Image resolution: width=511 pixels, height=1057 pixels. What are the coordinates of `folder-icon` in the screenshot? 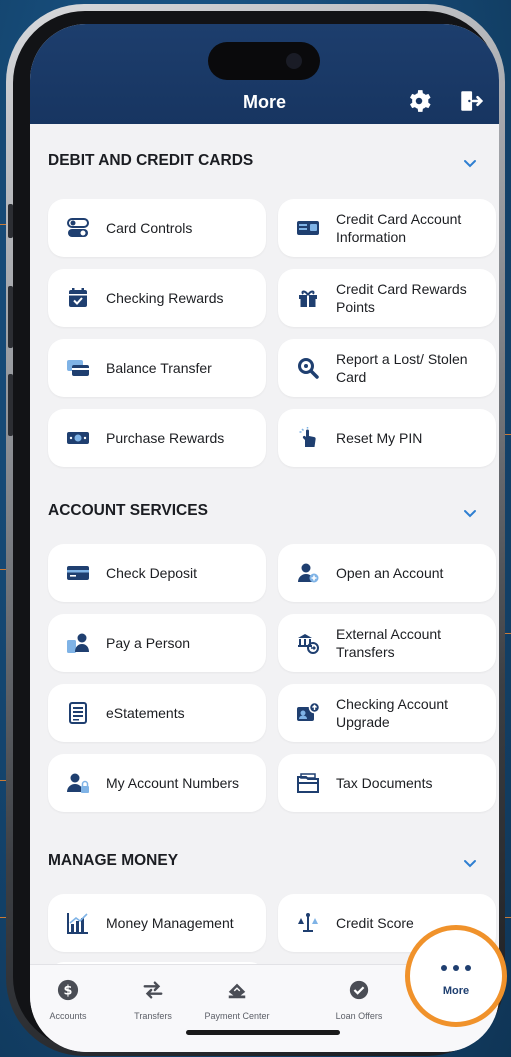 It's located at (308, 783).